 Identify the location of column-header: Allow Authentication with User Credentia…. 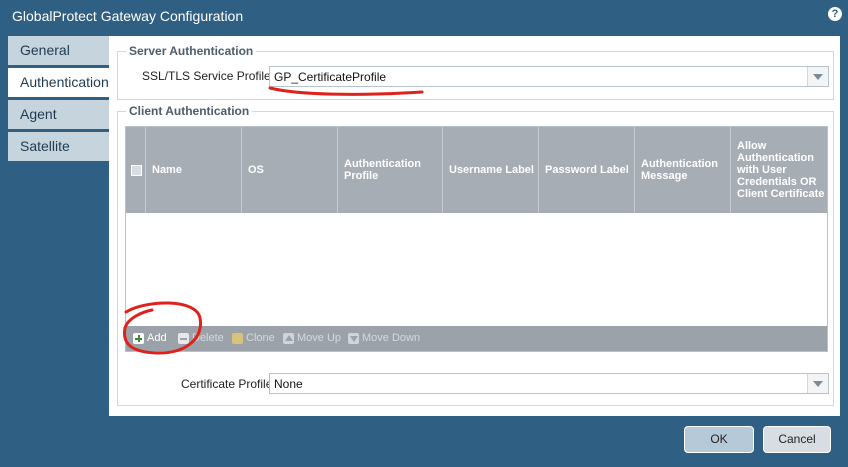
(779, 170).